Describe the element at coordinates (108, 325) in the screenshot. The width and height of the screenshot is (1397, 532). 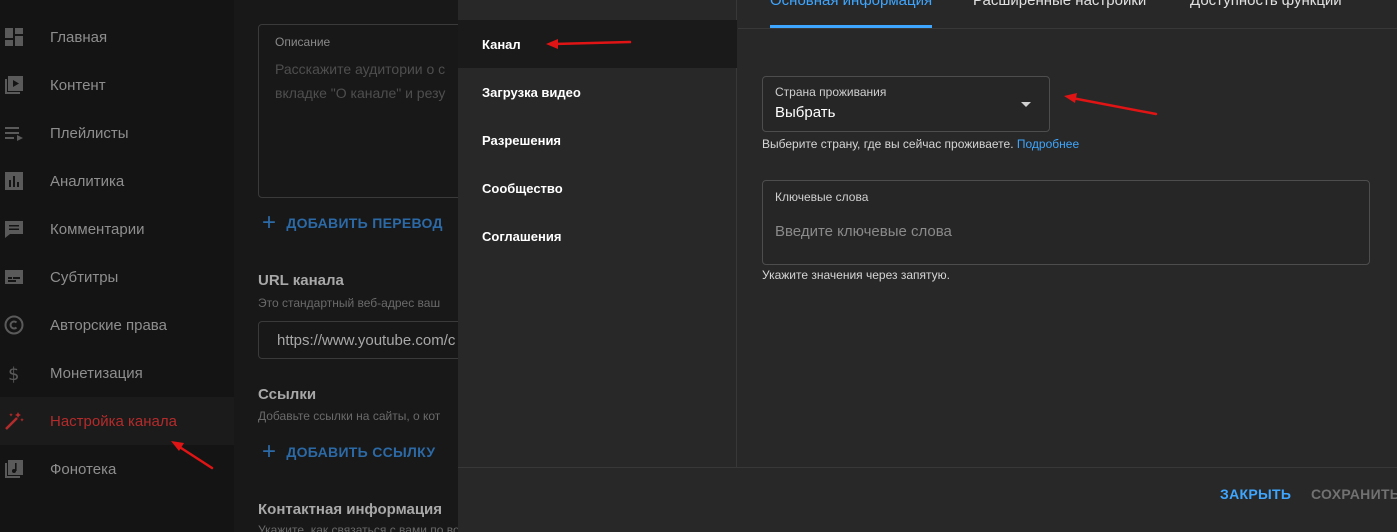
I see `sidebar-item-label: Авторские права` at that location.